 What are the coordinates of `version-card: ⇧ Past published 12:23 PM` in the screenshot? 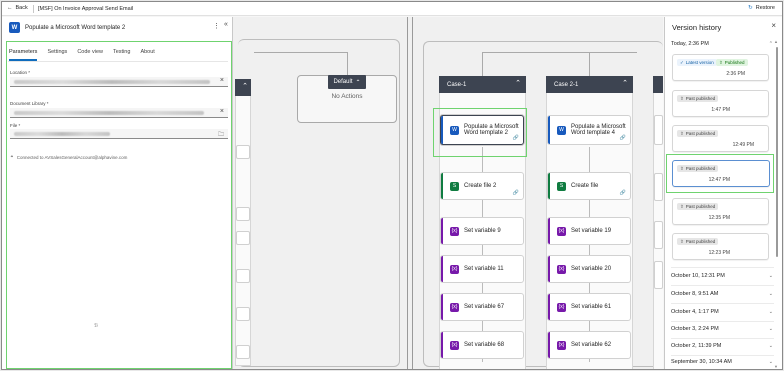 It's located at (720, 246).